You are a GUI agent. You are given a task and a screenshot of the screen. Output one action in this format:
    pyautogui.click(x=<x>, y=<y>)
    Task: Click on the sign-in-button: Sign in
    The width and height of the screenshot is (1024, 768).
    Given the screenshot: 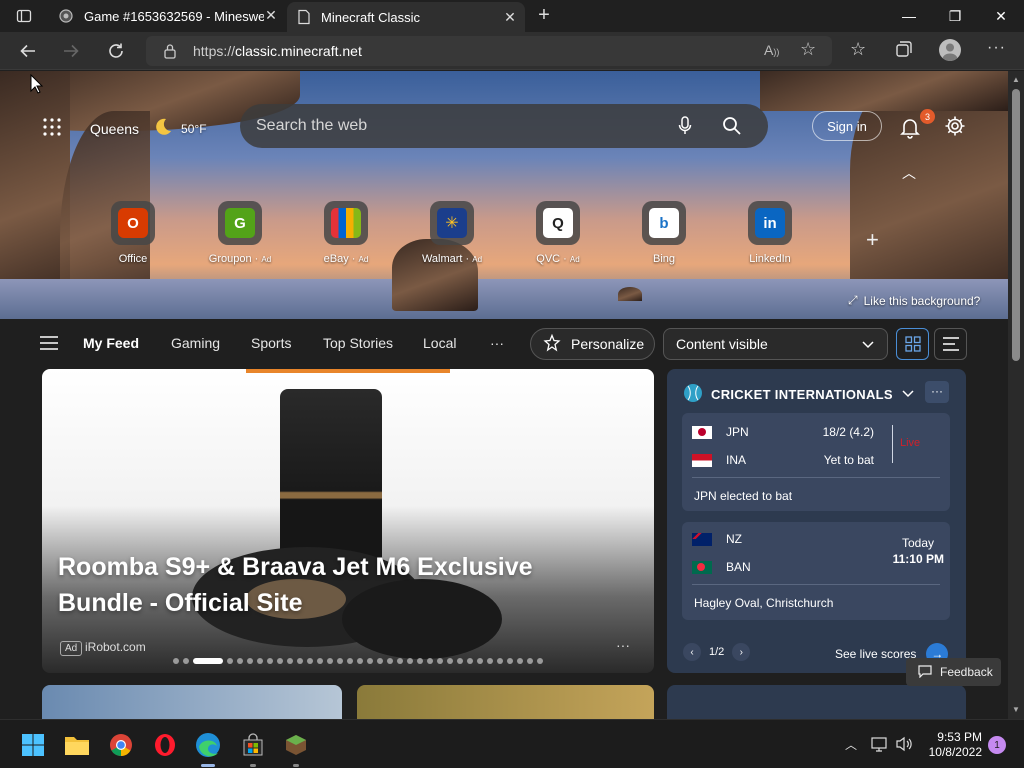 What is the action you would take?
    pyautogui.click(x=847, y=126)
    